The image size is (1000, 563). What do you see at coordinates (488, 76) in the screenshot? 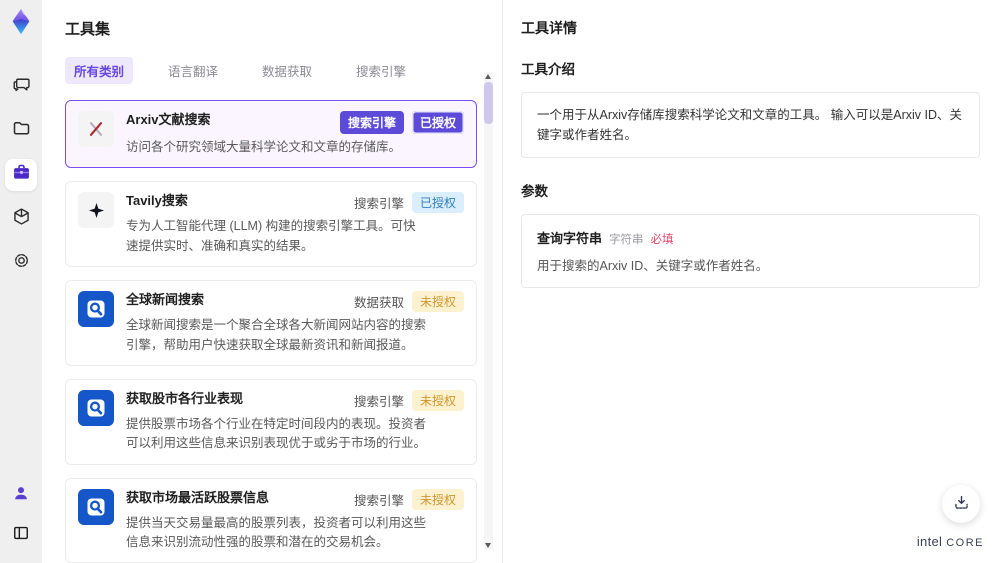
I see `scroll-up-icon` at bounding box center [488, 76].